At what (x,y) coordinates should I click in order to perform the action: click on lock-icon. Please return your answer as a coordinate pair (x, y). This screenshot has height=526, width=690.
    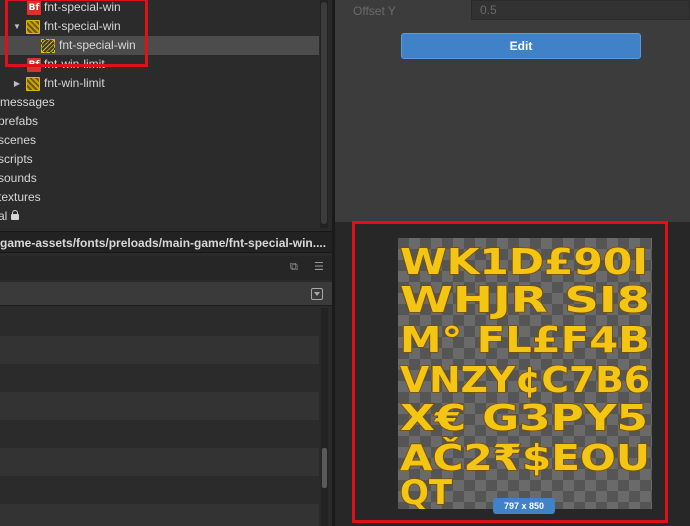
    Looking at the image, I should click on (15, 215).